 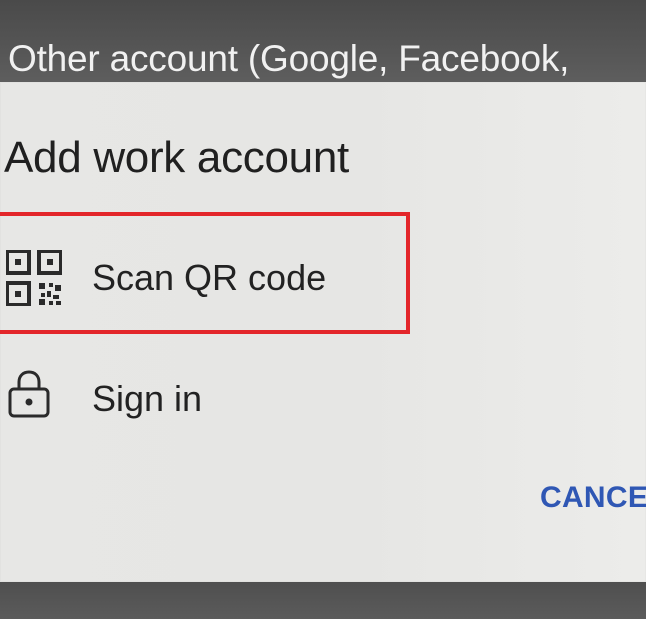 I want to click on sign-in-option: Sign in, so click(x=210, y=396).